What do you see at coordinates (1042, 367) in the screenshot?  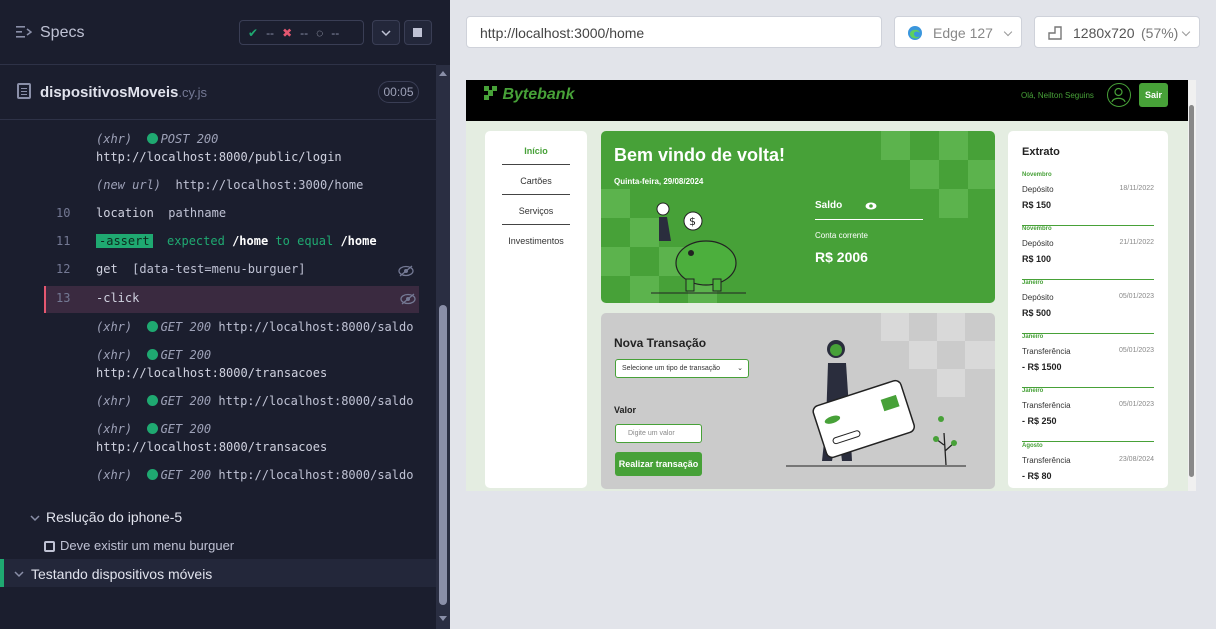 I see `entry-value: - R$ 1500` at bounding box center [1042, 367].